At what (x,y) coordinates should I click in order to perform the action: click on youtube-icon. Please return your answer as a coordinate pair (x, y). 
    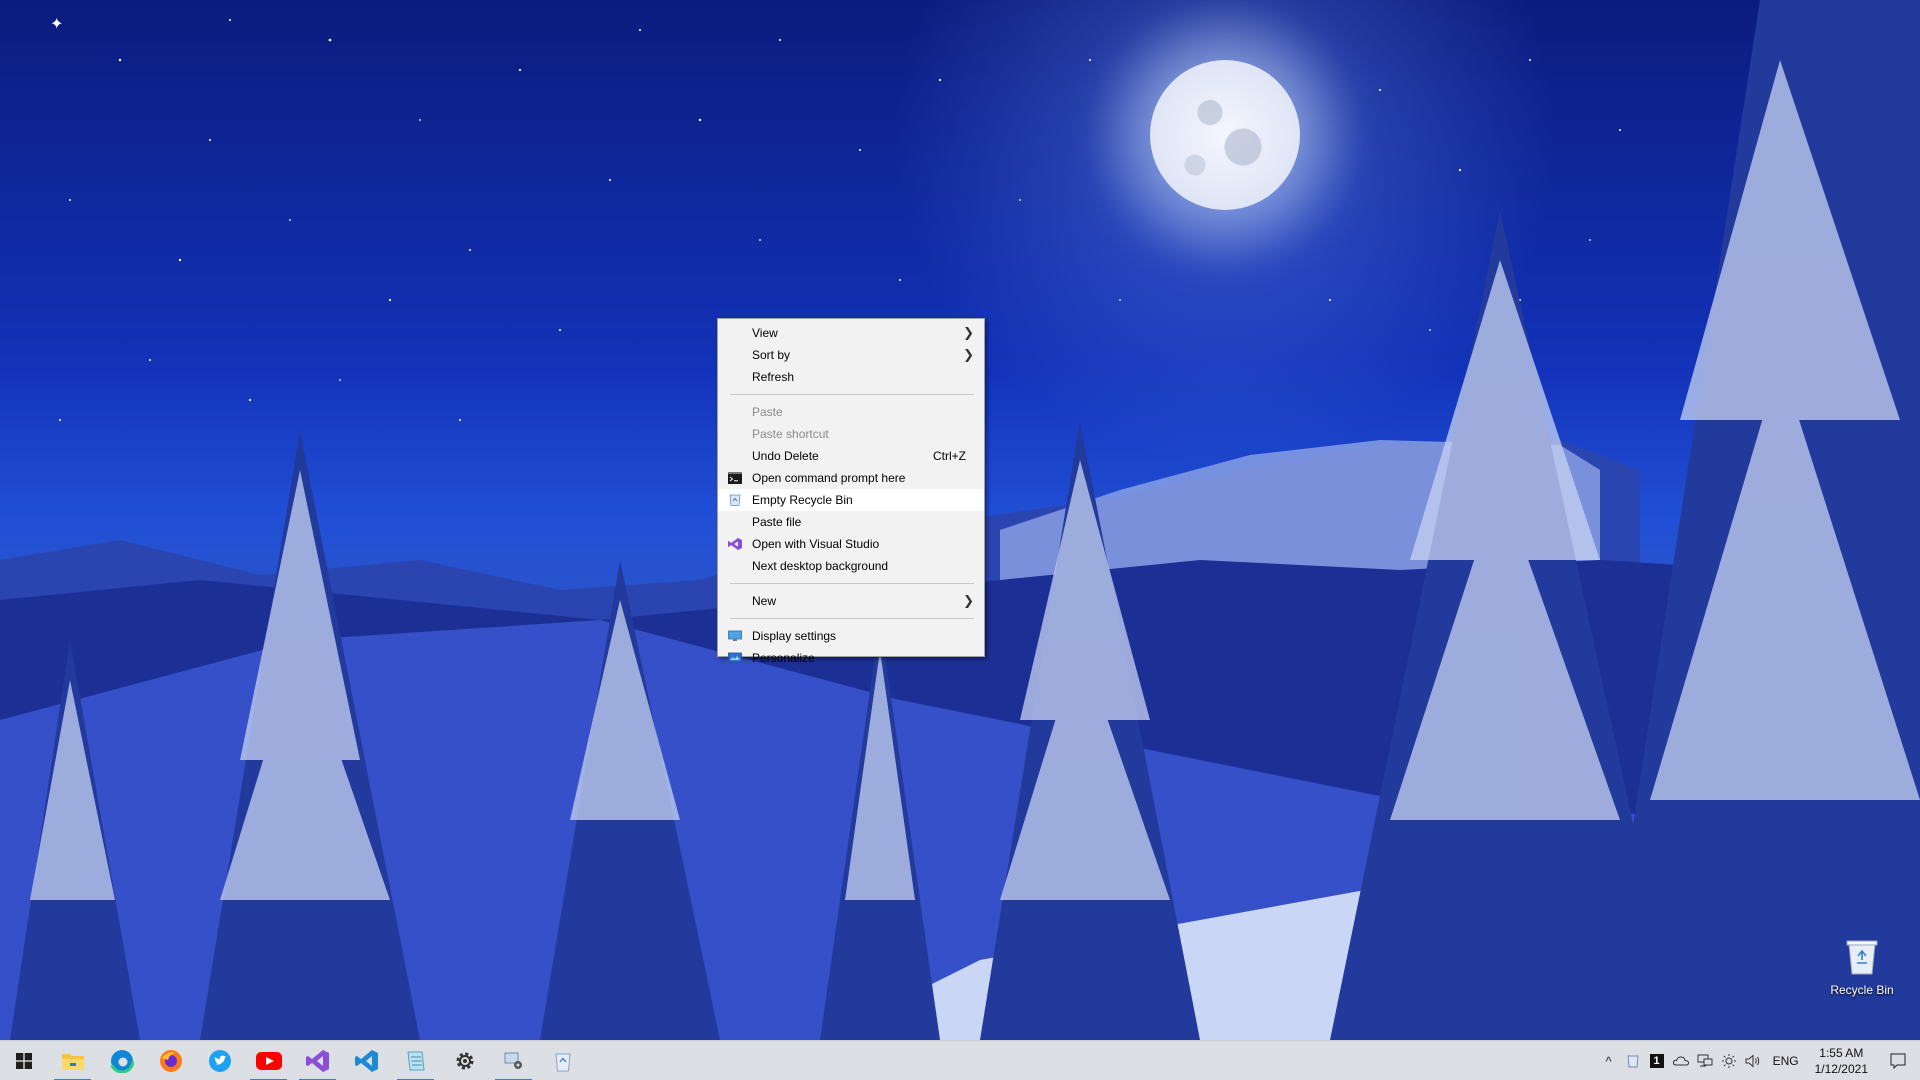
    Looking at the image, I should click on (268, 1060).